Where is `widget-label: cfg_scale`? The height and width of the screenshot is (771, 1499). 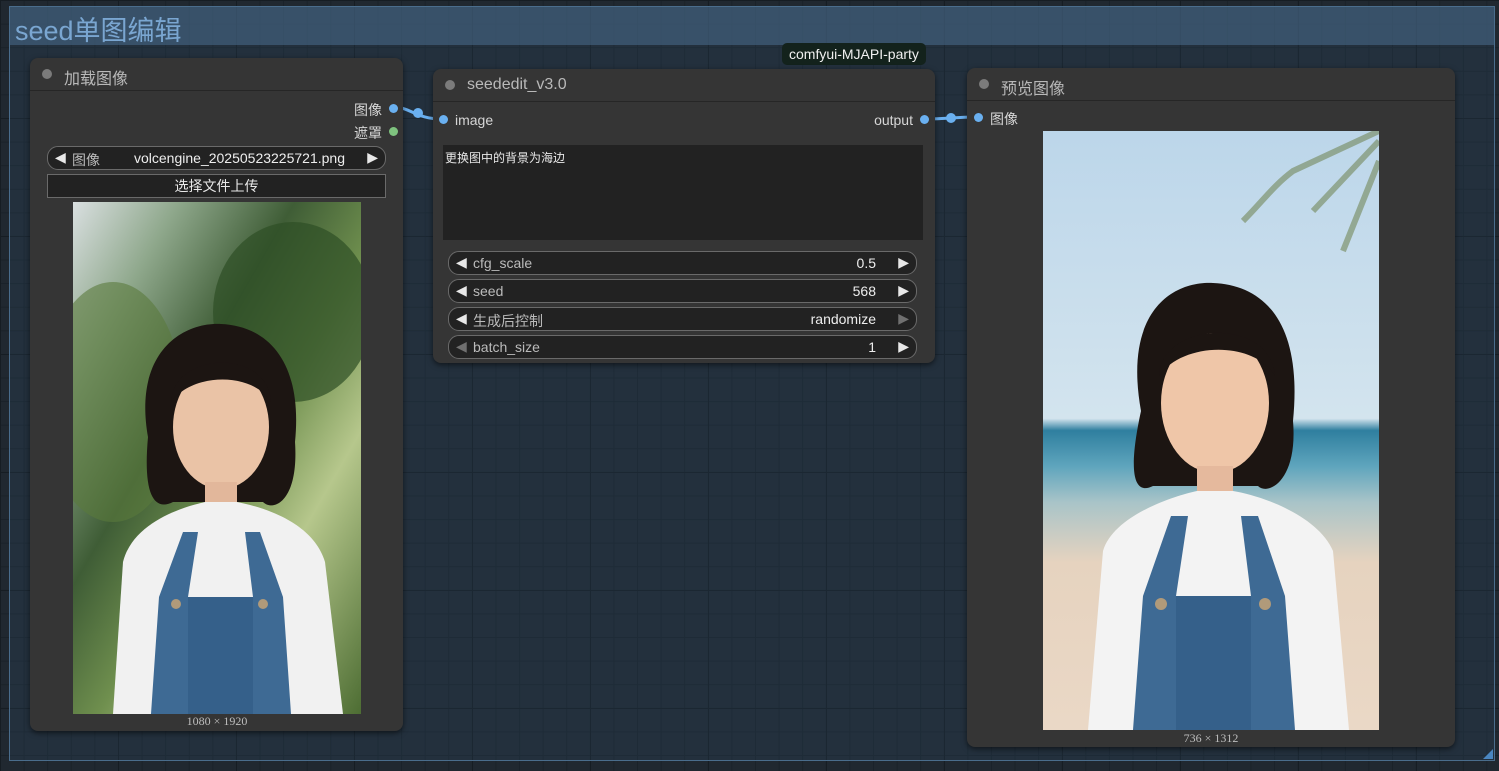
widget-label: cfg_scale is located at coordinates (503, 263).